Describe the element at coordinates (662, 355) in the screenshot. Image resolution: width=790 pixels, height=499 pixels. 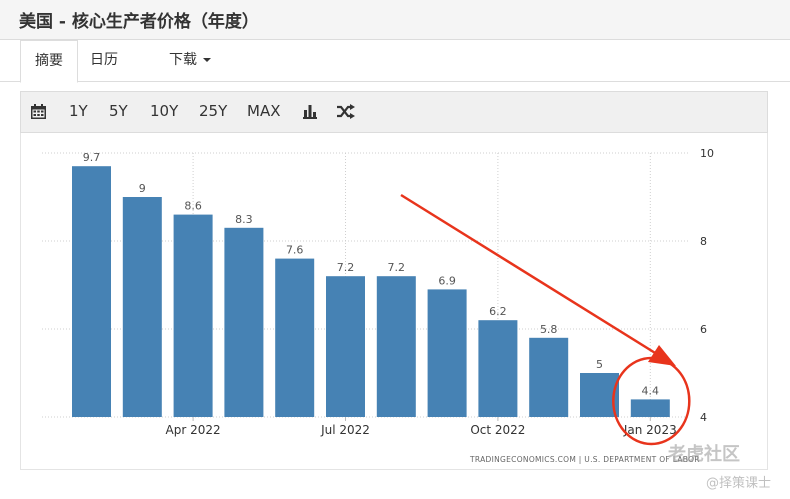
I see `annotation-arrowhead` at that location.